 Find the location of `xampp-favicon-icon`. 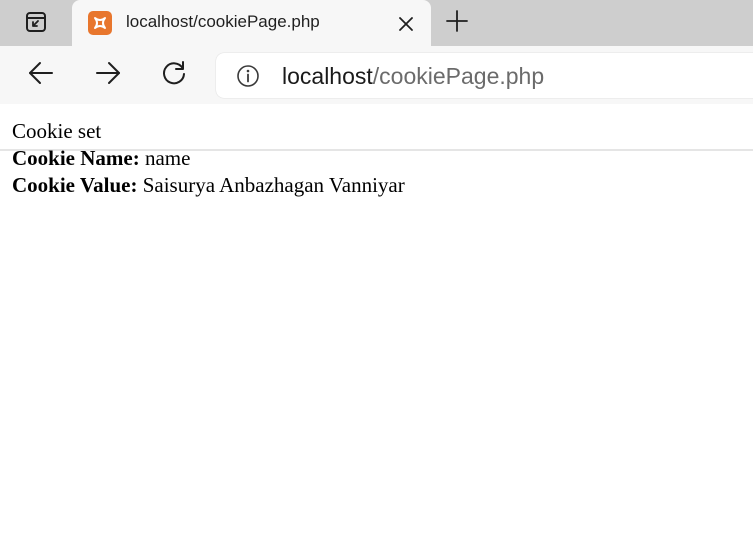

xampp-favicon-icon is located at coordinates (100, 23).